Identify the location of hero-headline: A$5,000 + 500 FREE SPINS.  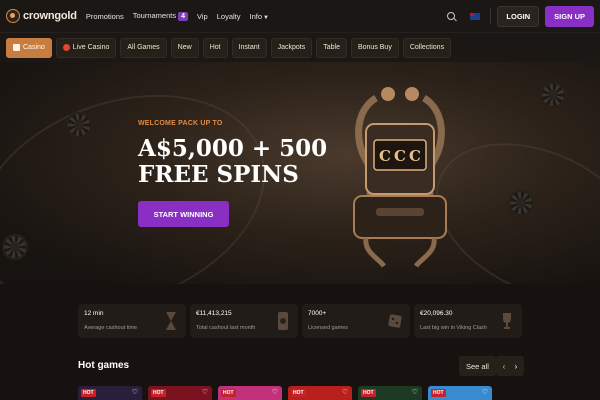
(232, 162).